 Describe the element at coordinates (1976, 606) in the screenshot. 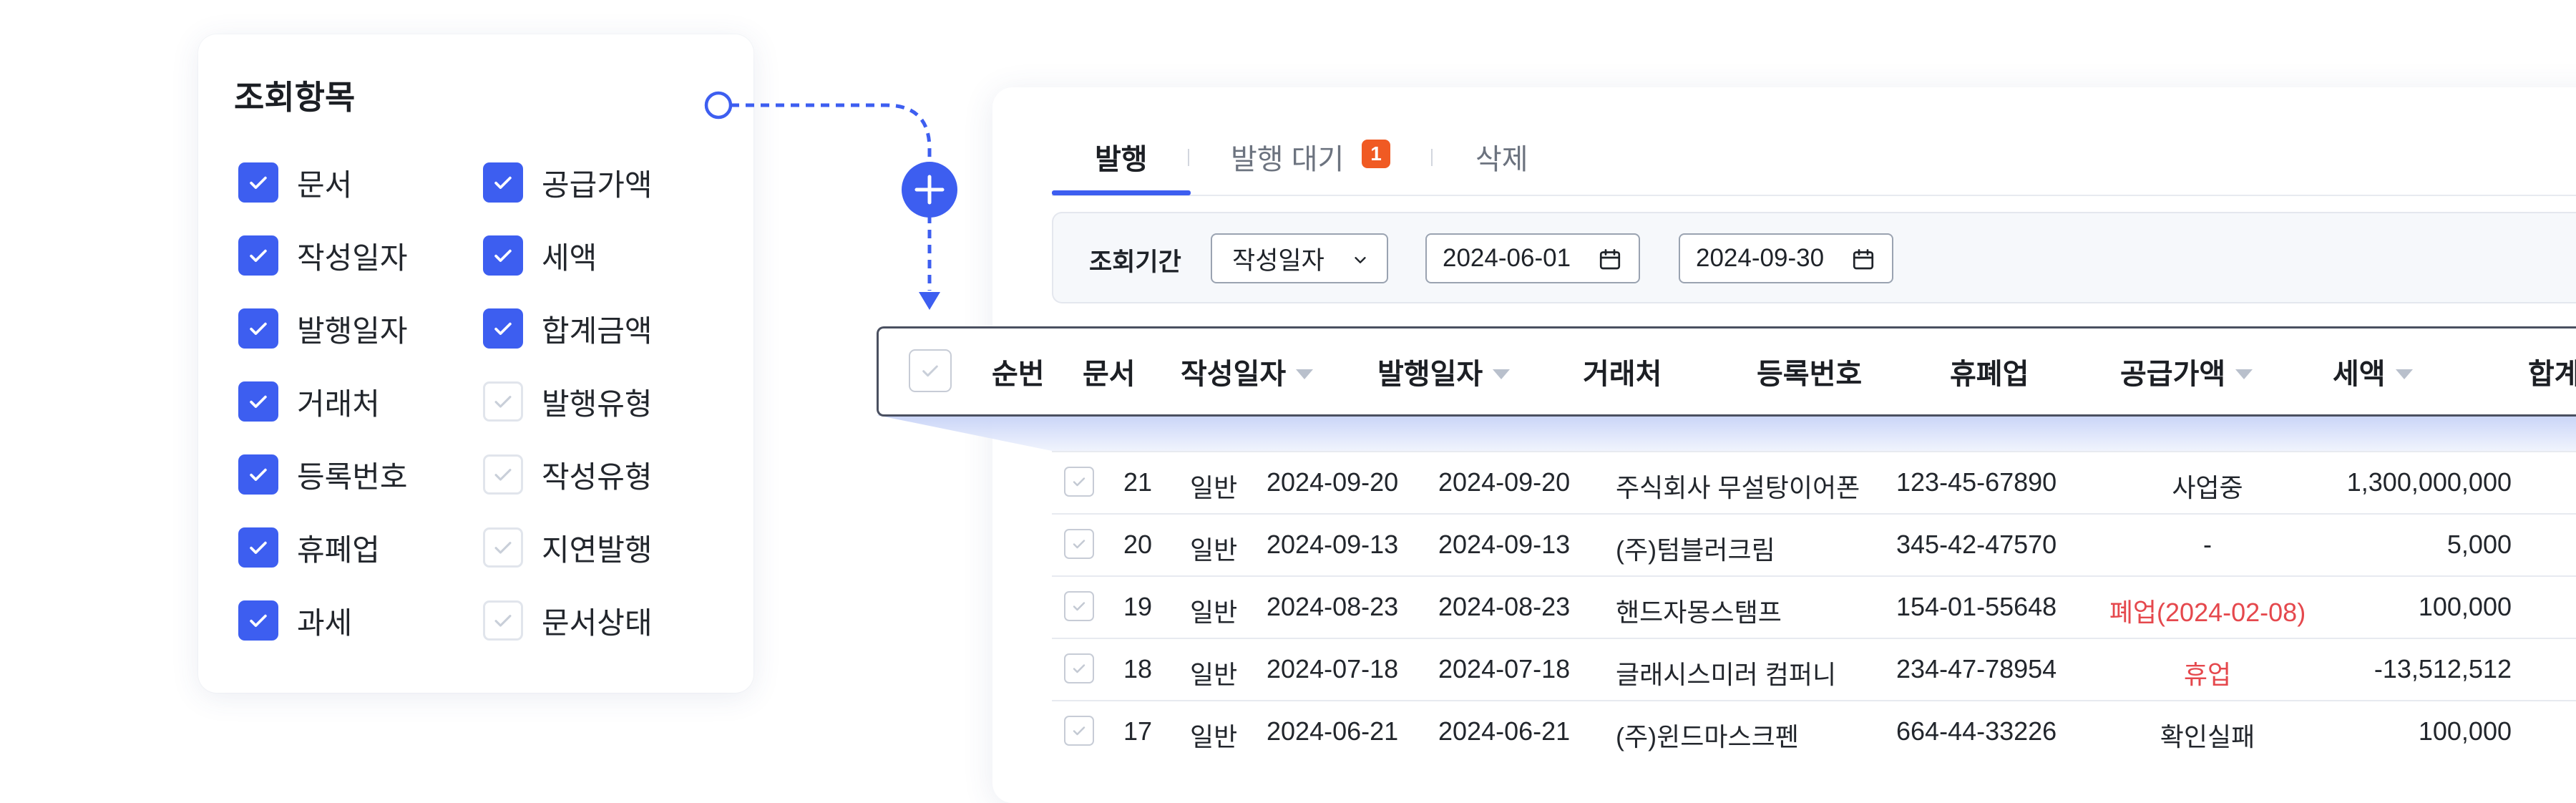

I see `cell-reg-number: 154-01-55648` at that location.